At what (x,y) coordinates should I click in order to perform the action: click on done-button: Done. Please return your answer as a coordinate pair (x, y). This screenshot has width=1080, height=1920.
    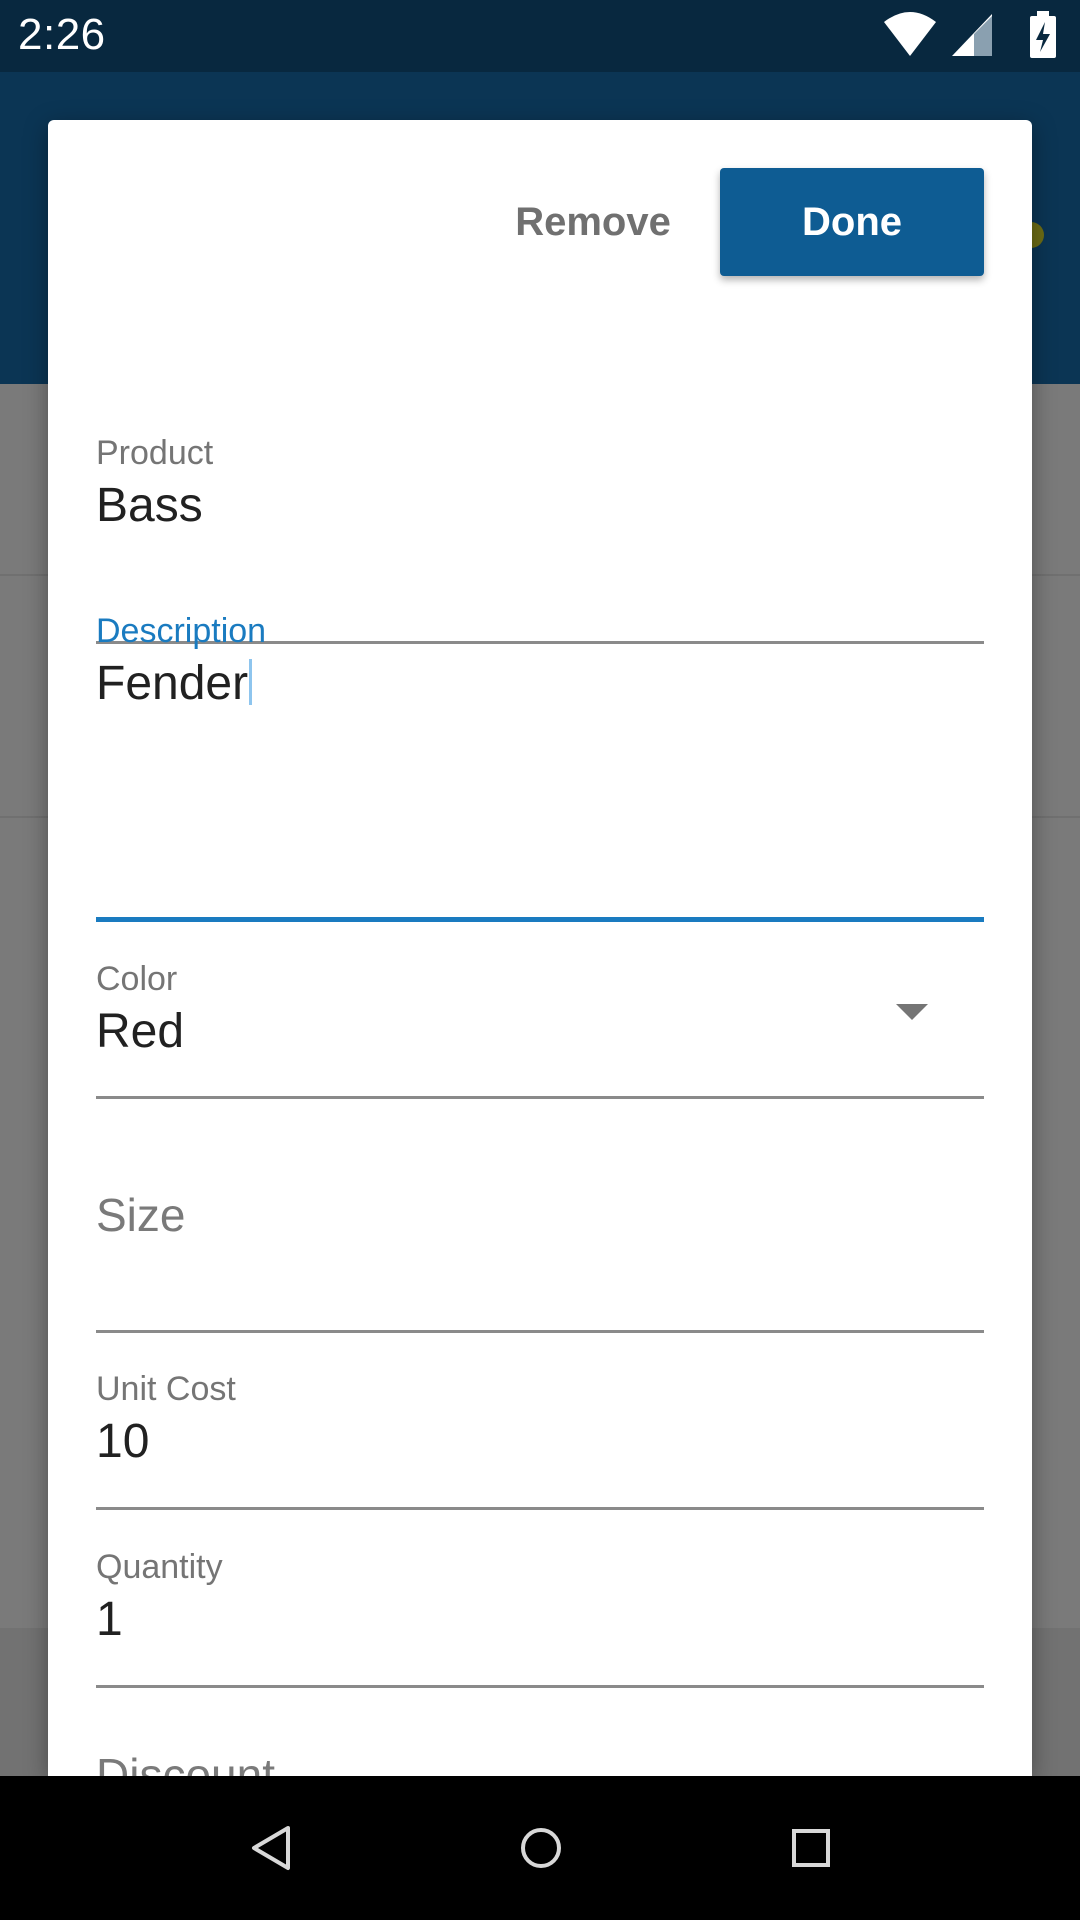
    Looking at the image, I should click on (852, 222).